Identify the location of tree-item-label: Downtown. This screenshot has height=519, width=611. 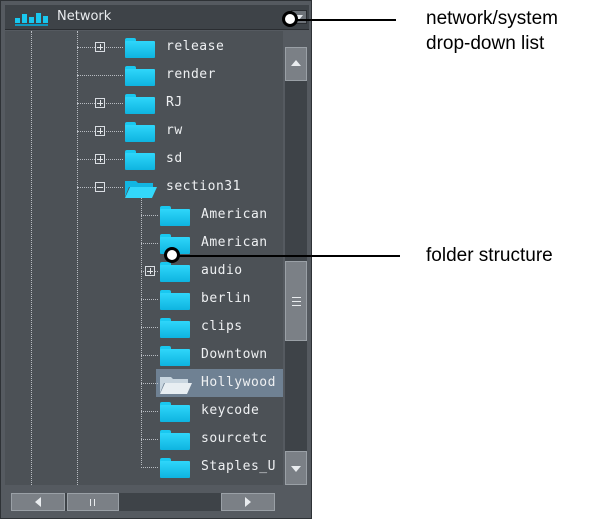
(234, 354).